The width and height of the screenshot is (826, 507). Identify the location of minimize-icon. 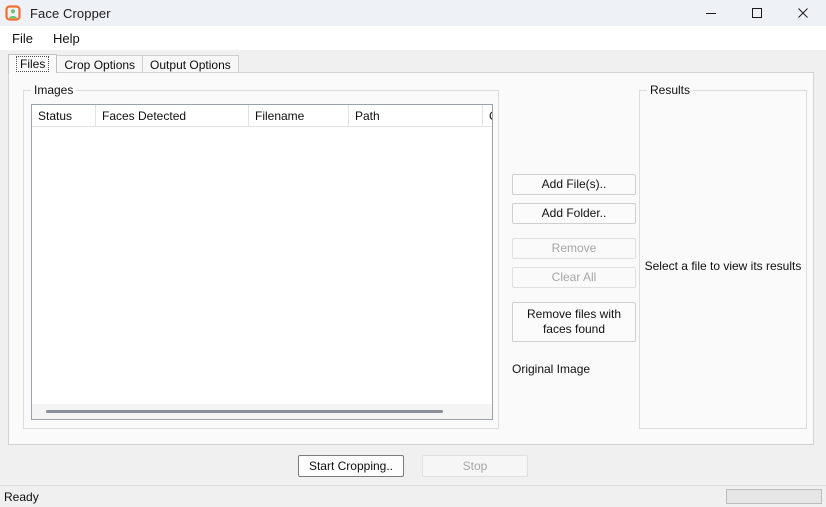
(711, 13).